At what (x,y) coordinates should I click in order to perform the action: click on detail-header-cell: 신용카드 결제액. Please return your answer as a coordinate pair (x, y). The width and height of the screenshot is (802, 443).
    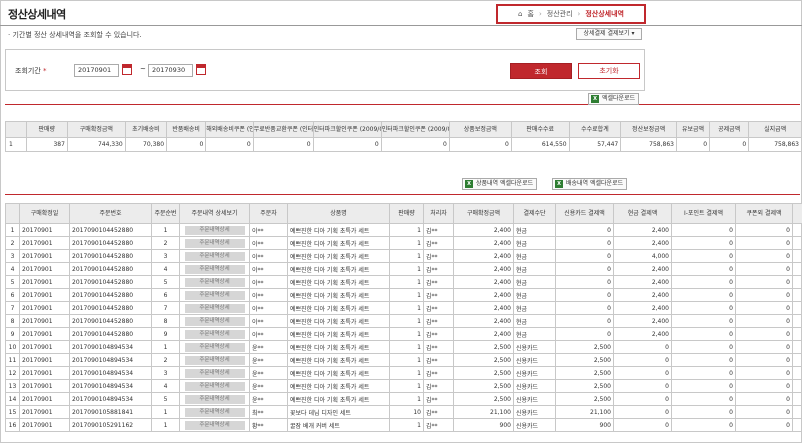
    Looking at the image, I should click on (584, 213).